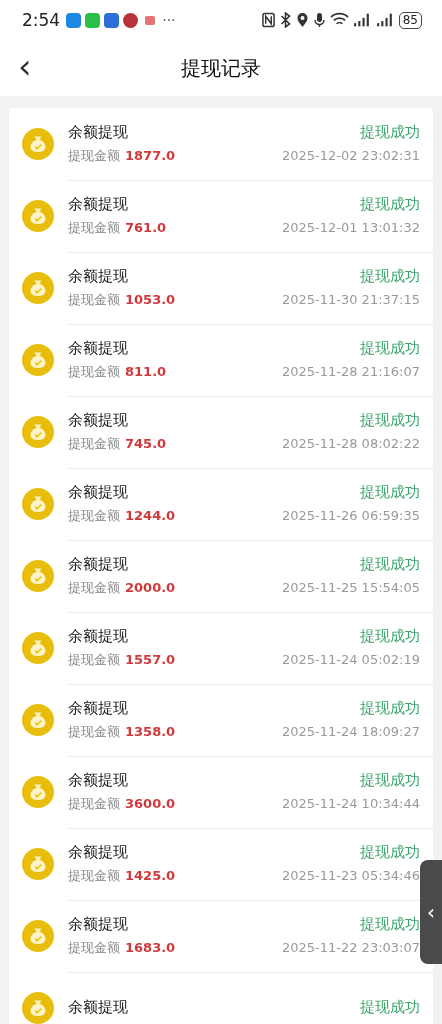 This screenshot has width=442, height=1024. What do you see at coordinates (150, 659) in the screenshot?
I see `amount-value: 1557.0` at bounding box center [150, 659].